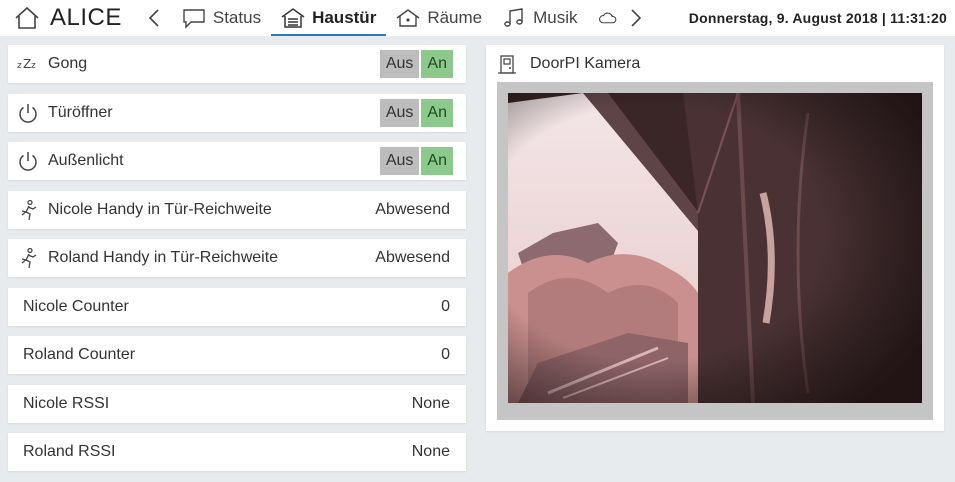 This screenshot has width=955, height=482. I want to click on camera-title: DoorPI Kamera, so click(585, 63).